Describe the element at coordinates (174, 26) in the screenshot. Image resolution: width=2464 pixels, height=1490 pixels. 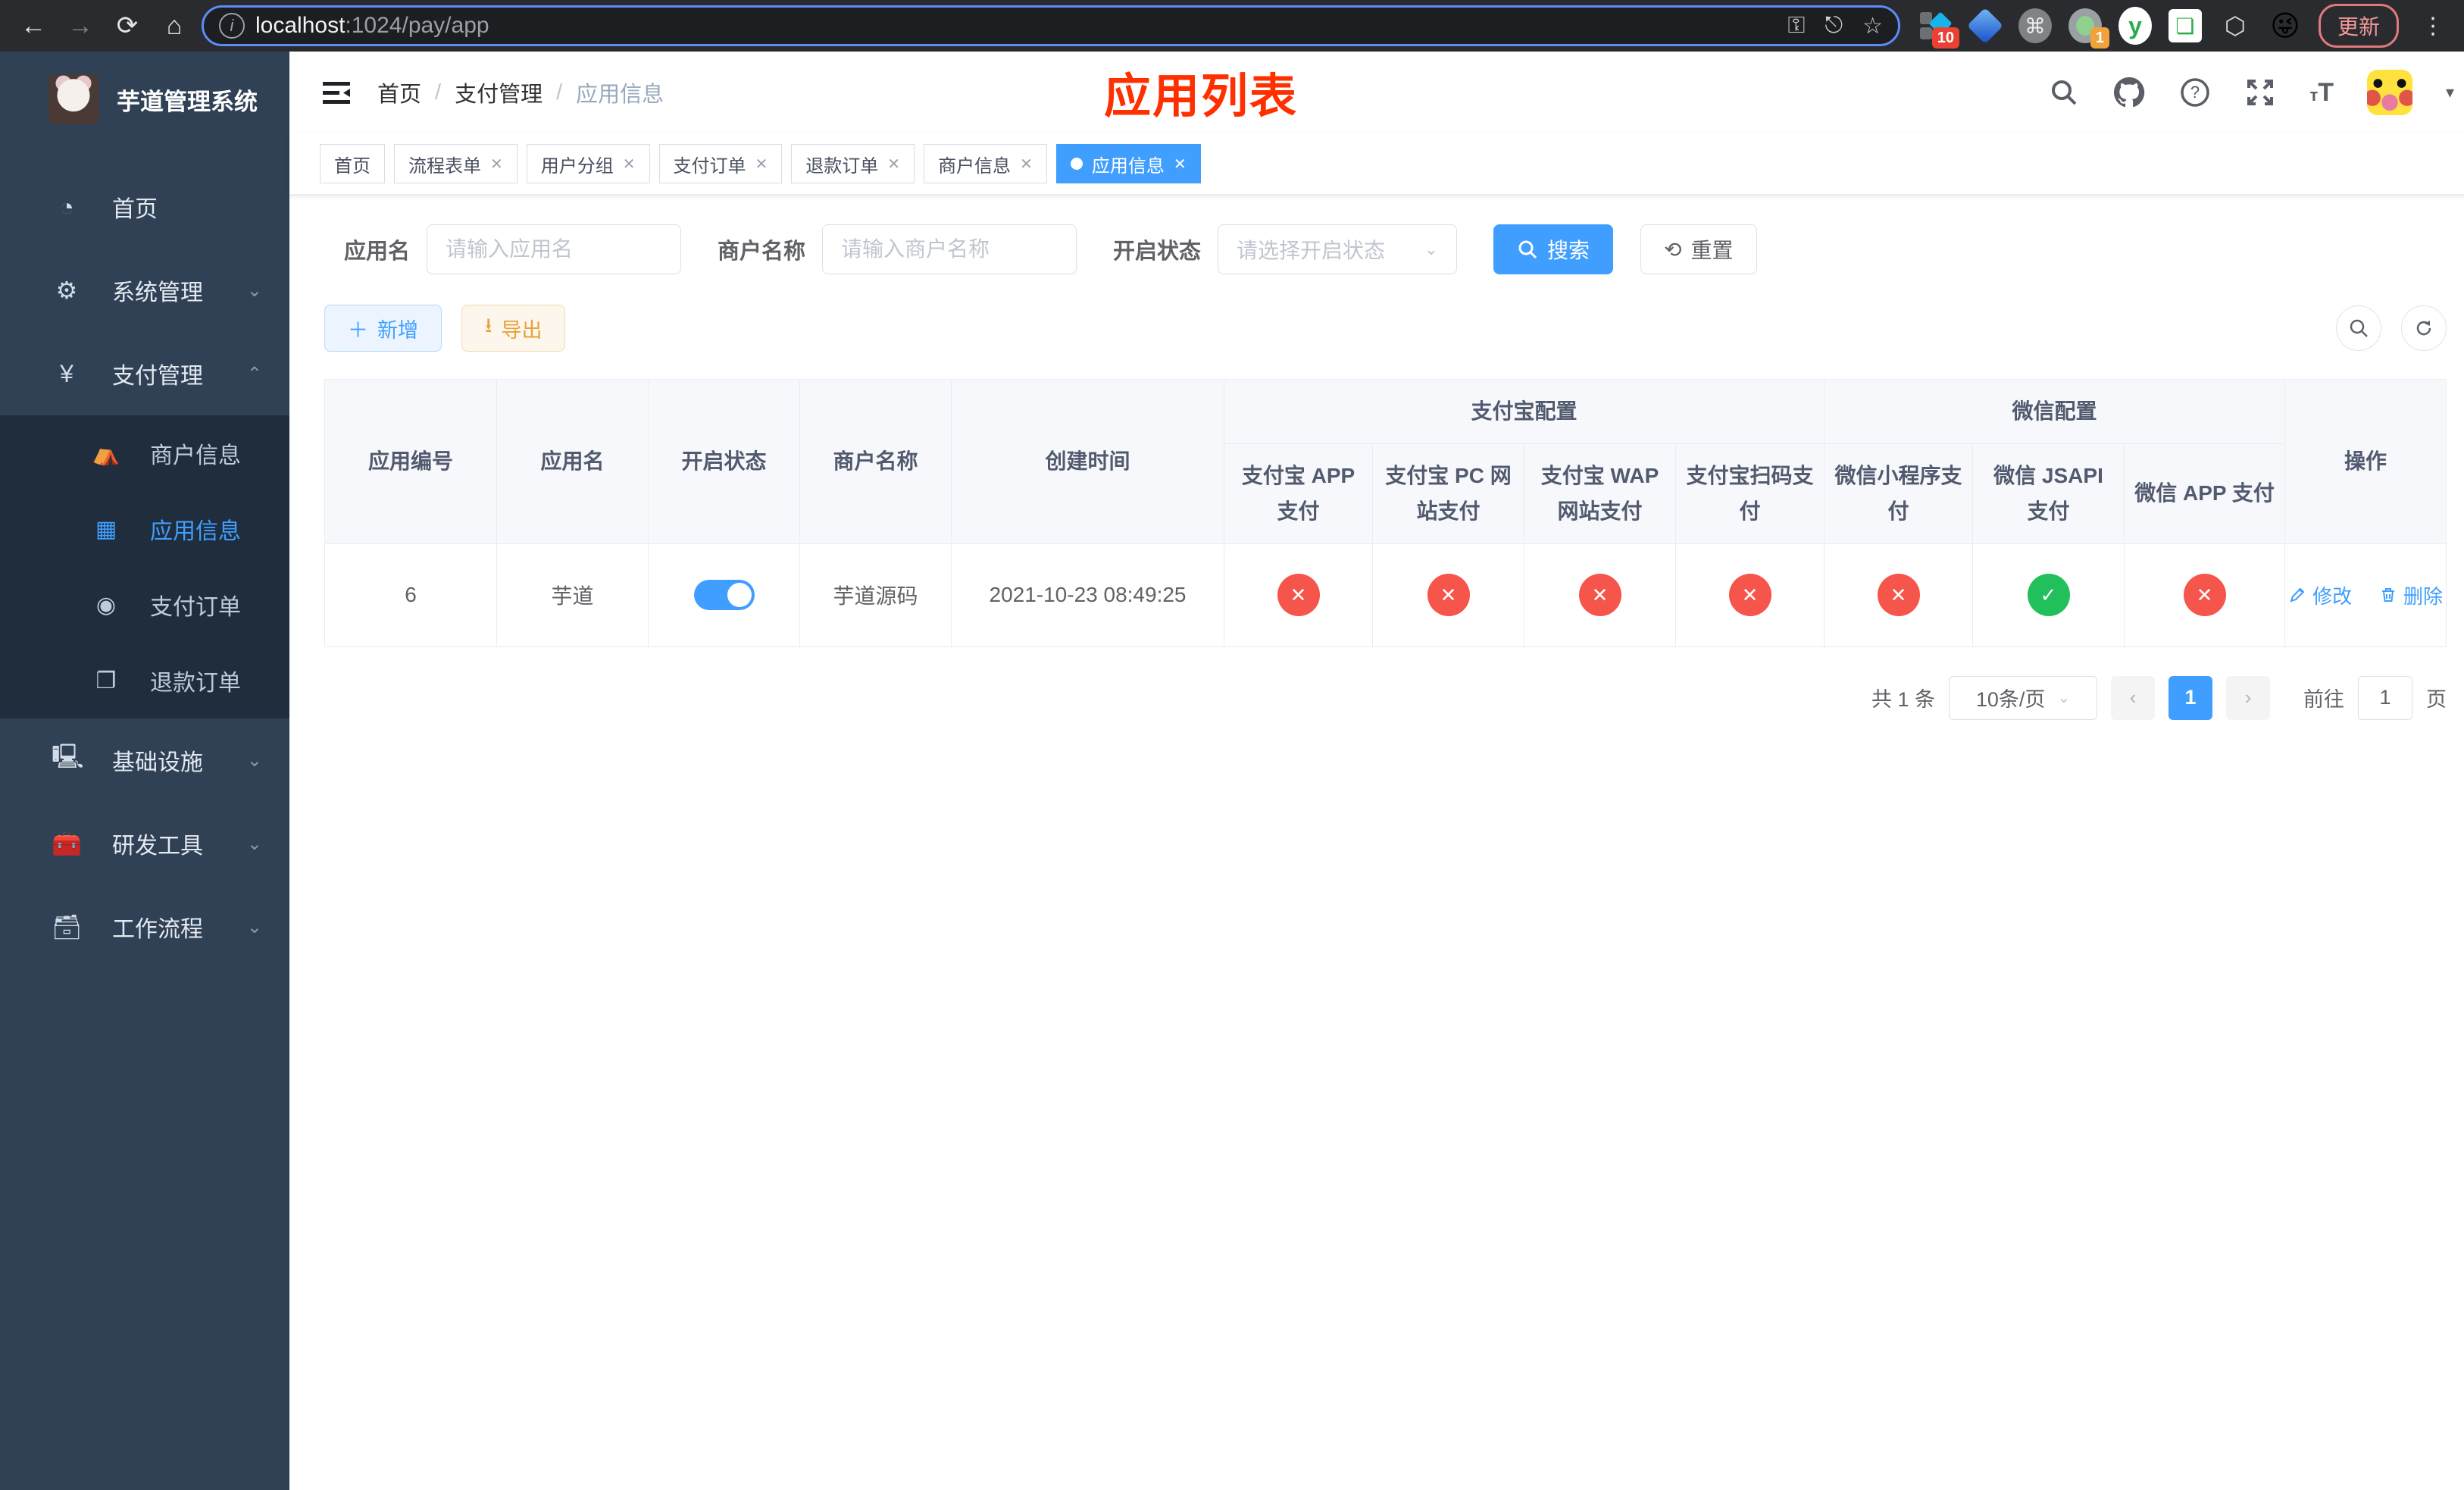
I see `home-icon: ⌂` at that location.